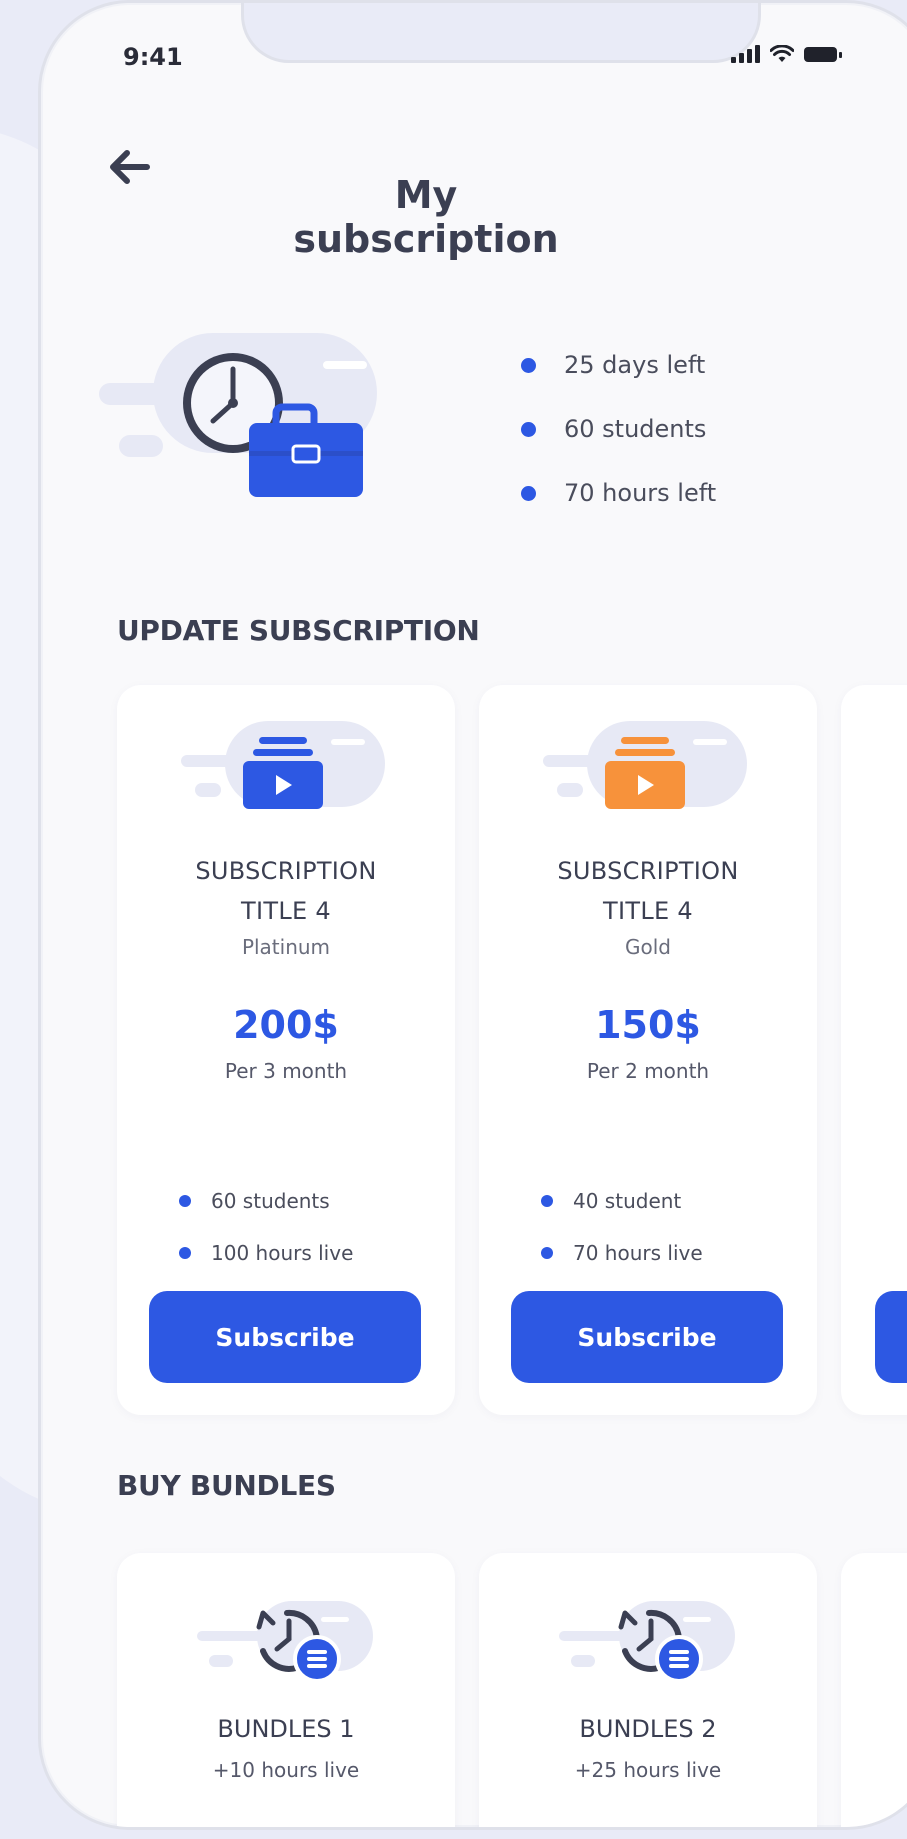  Describe the element at coordinates (286, 1729) in the screenshot. I see `bundle-title: BUNDLES 1` at that location.